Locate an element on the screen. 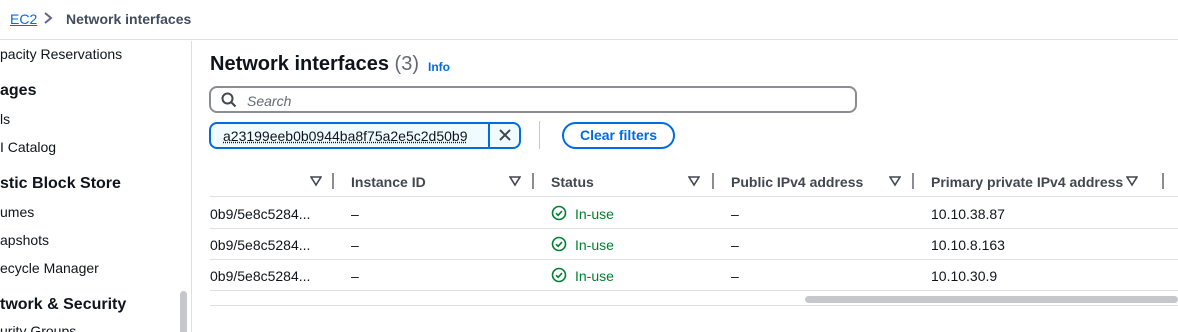 The height and width of the screenshot is (332, 1178). info-link: Info is located at coordinates (439, 67).